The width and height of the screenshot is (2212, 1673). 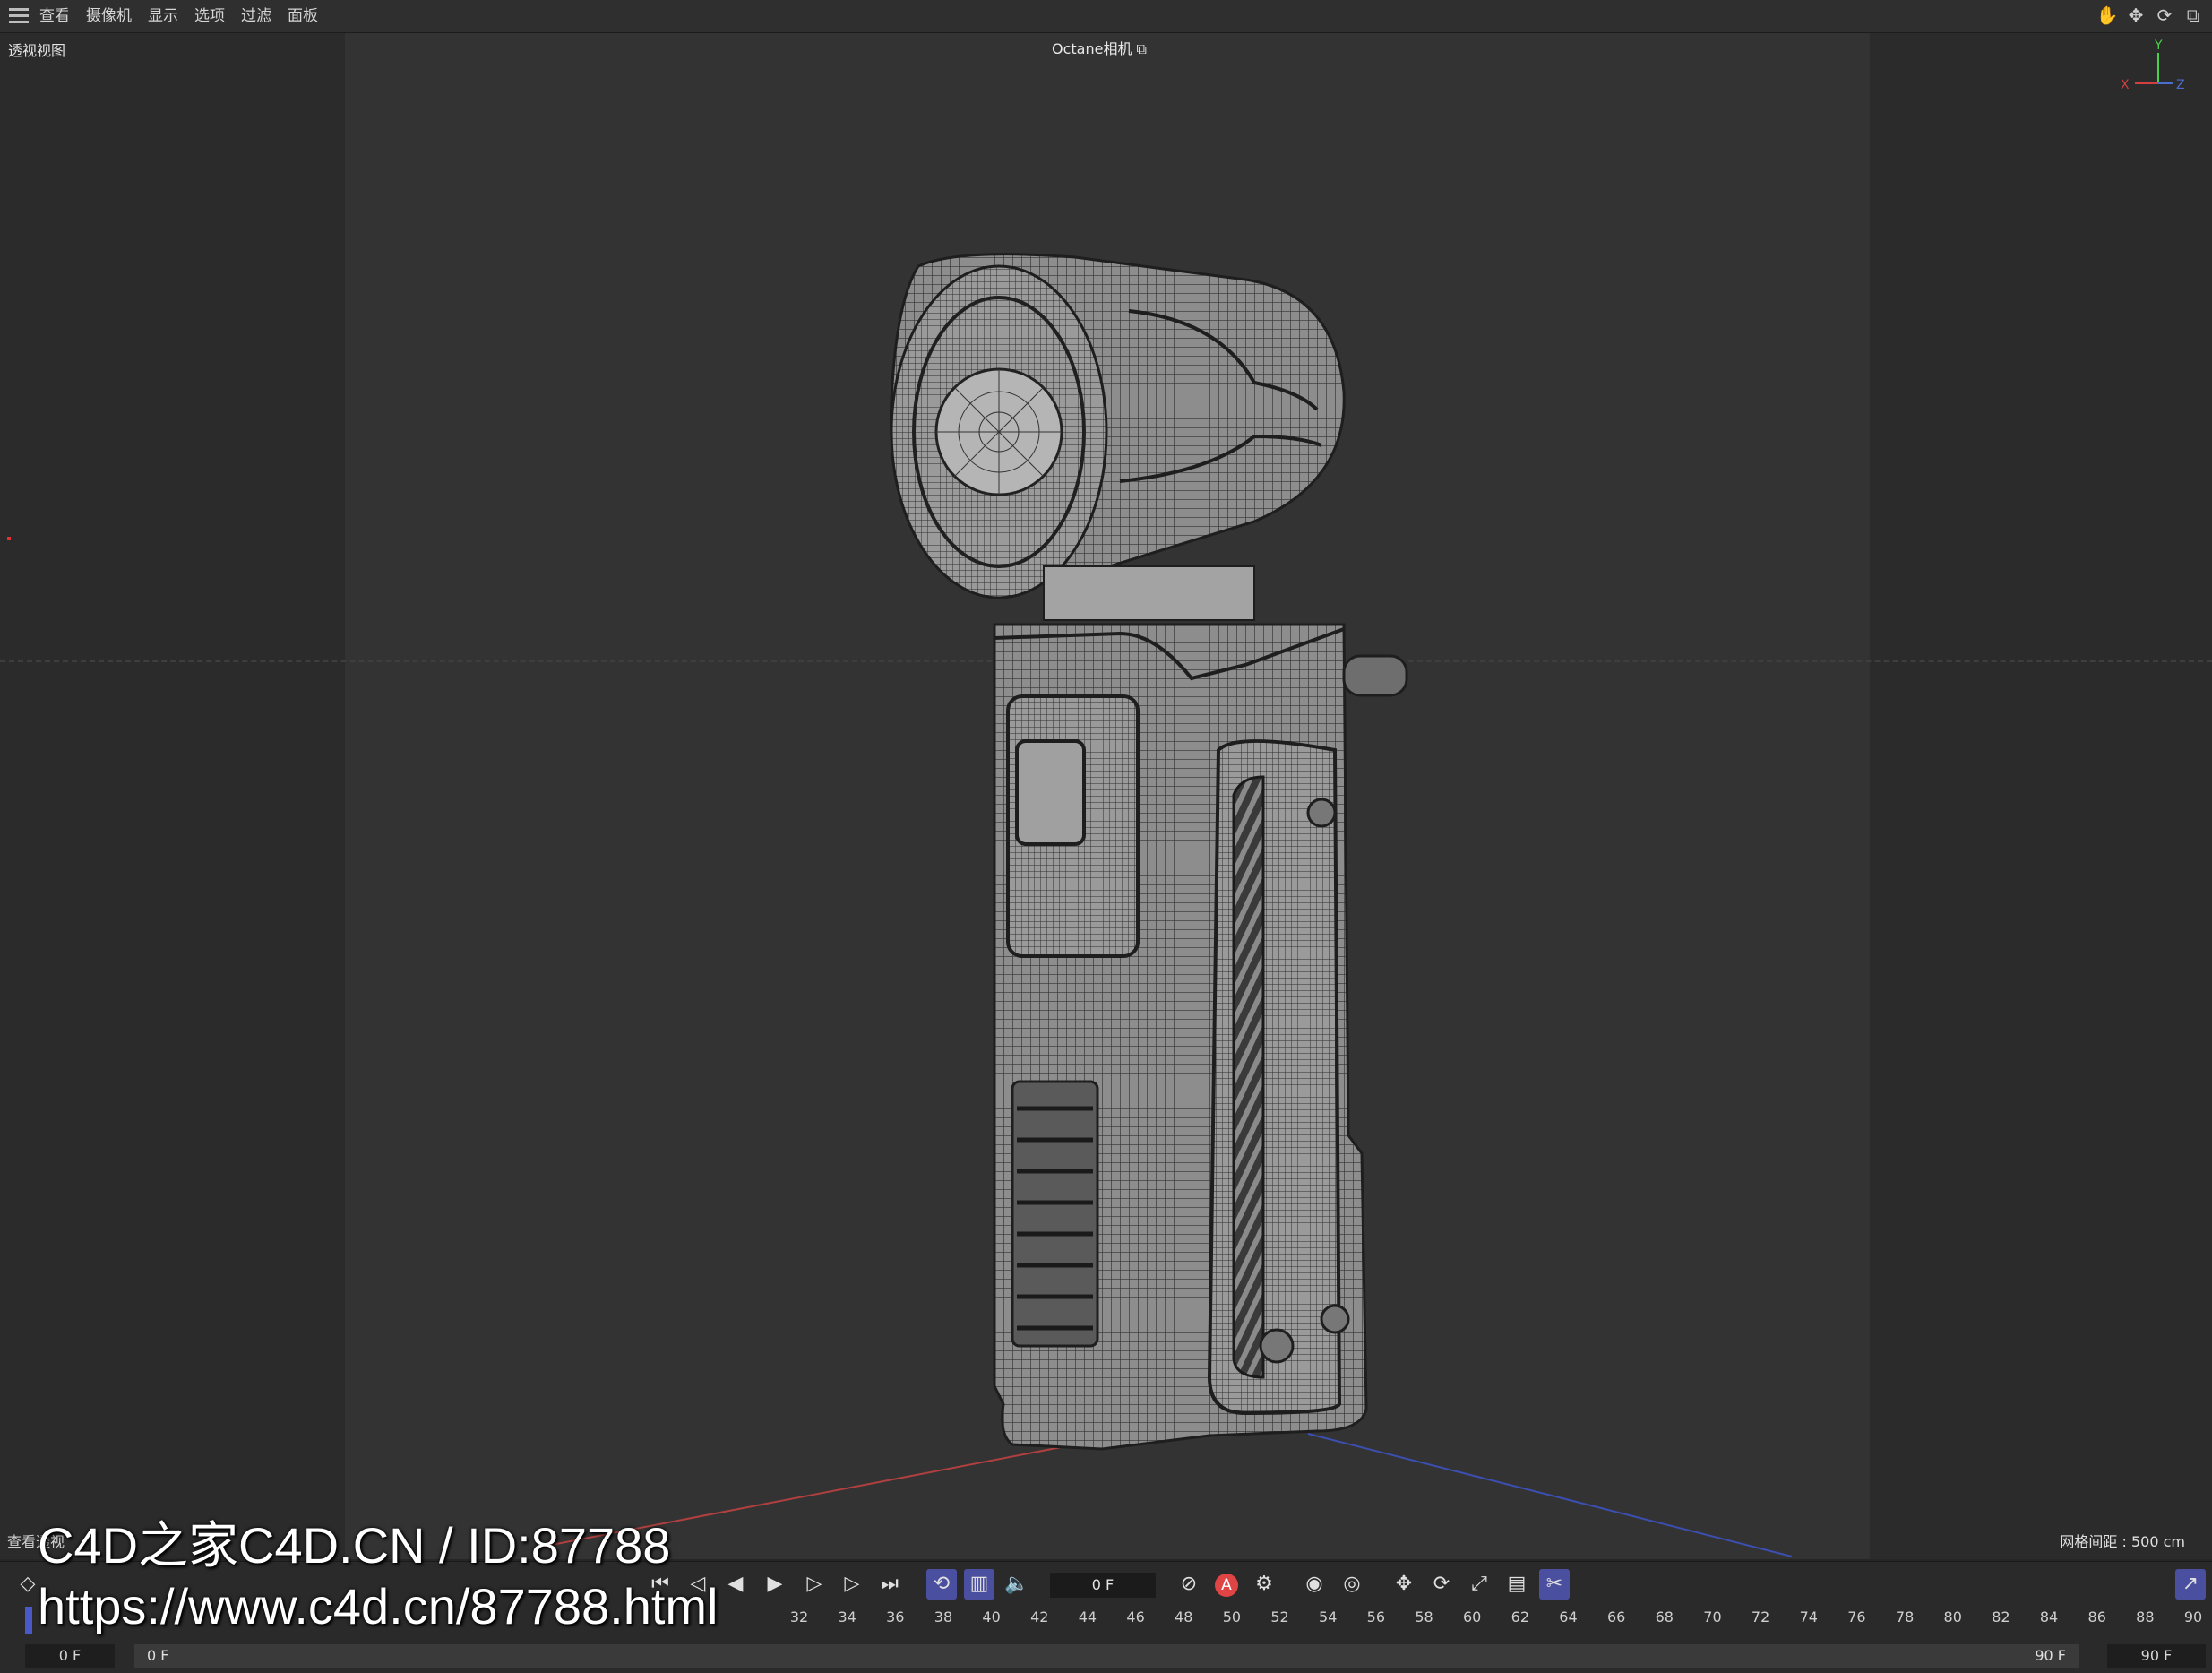 I want to click on ruler-tick: 86, so click(x=2096, y=1617).